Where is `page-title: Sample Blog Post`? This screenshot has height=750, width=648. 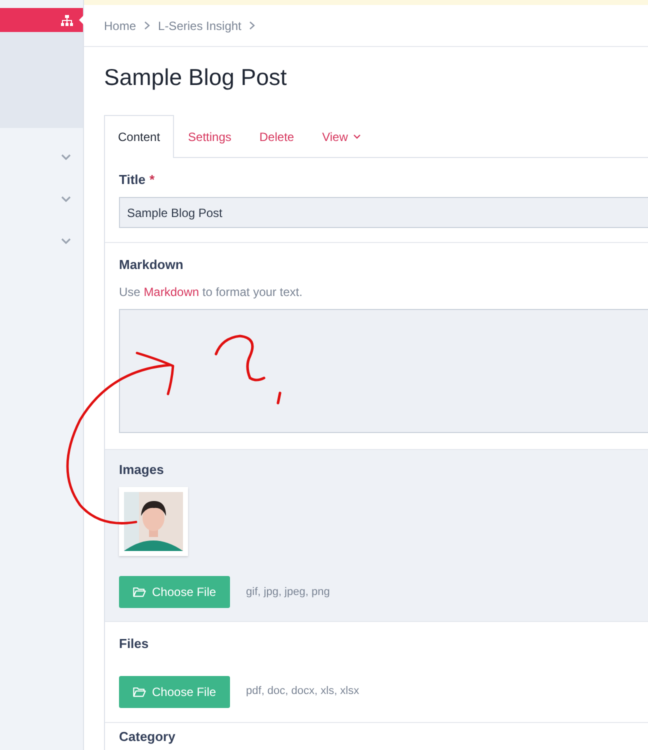 page-title: Sample Blog Post is located at coordinates (196, 78).